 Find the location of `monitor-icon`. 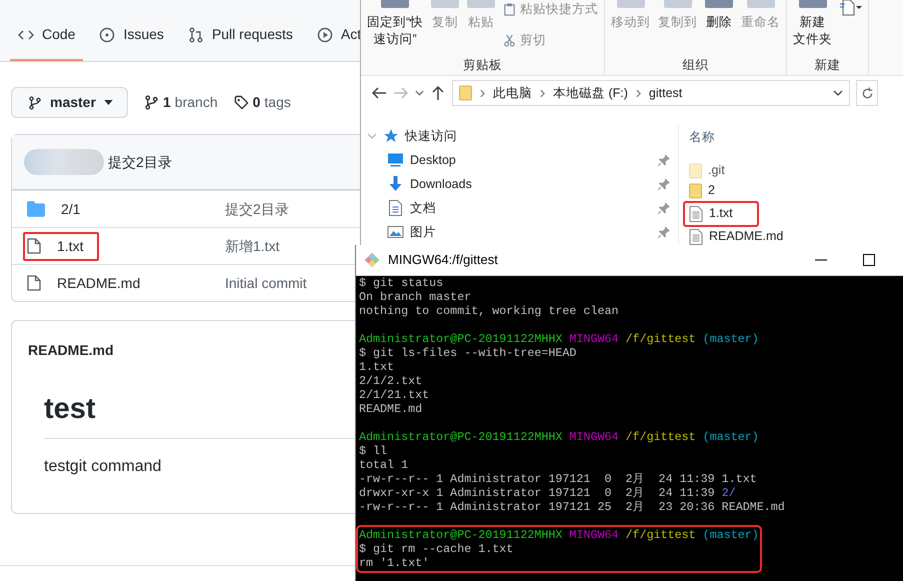

monitor-icon is located at coordinates (395, 160).